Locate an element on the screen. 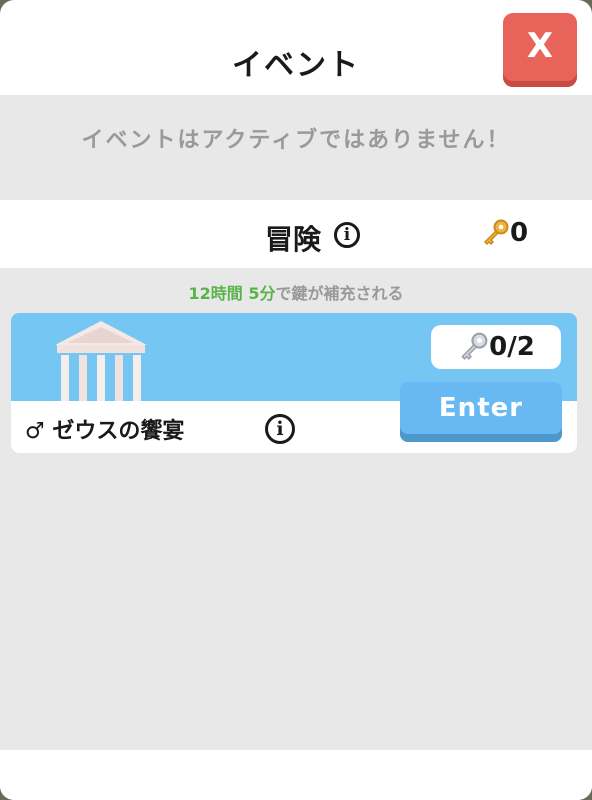 The height and width of the screenshot is (800, 592). key-refill-timer: 12時間 5分で鍵が補充される is located at coordinates (296, 292).